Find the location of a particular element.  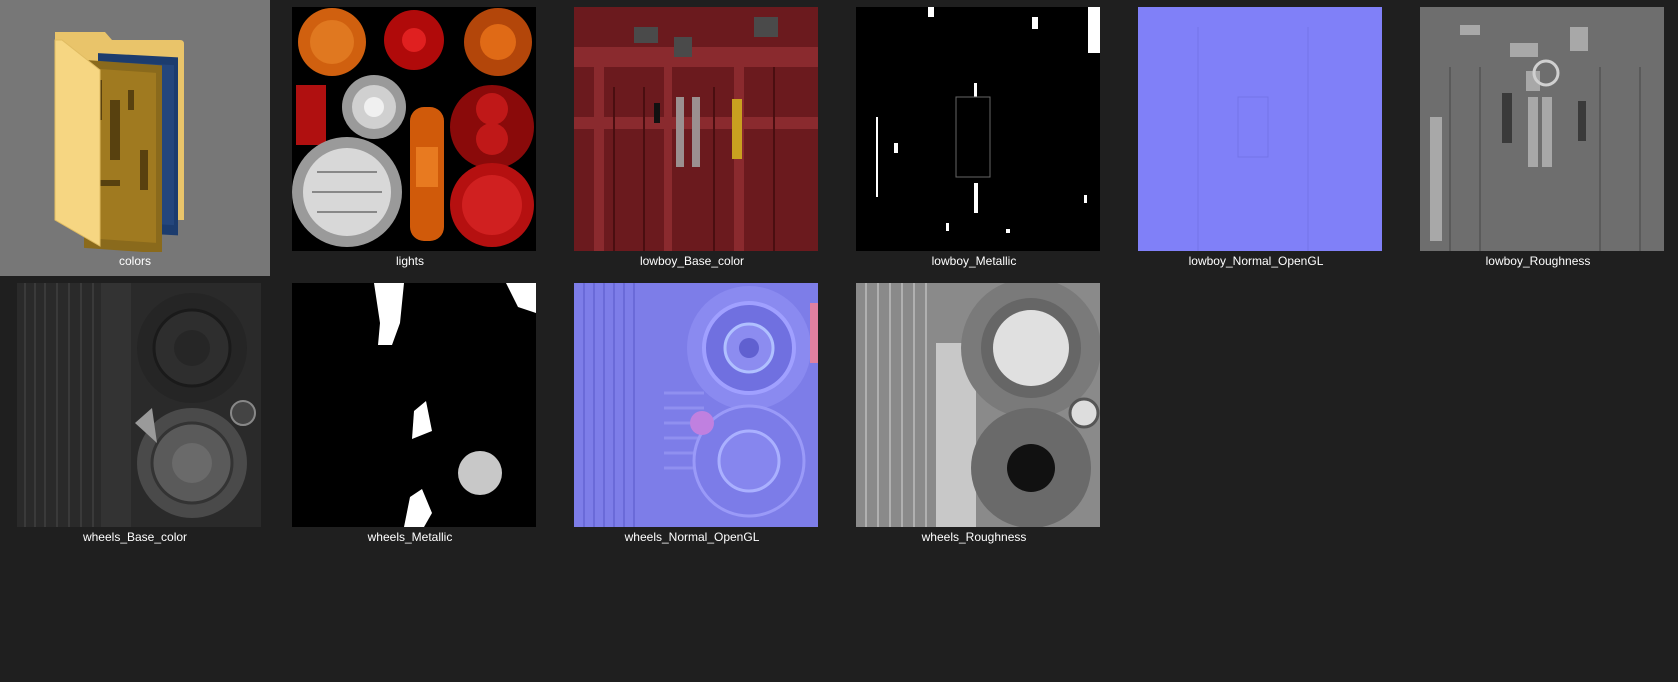

item-label: wheels_Base_color is located at coordinates (135, 537).